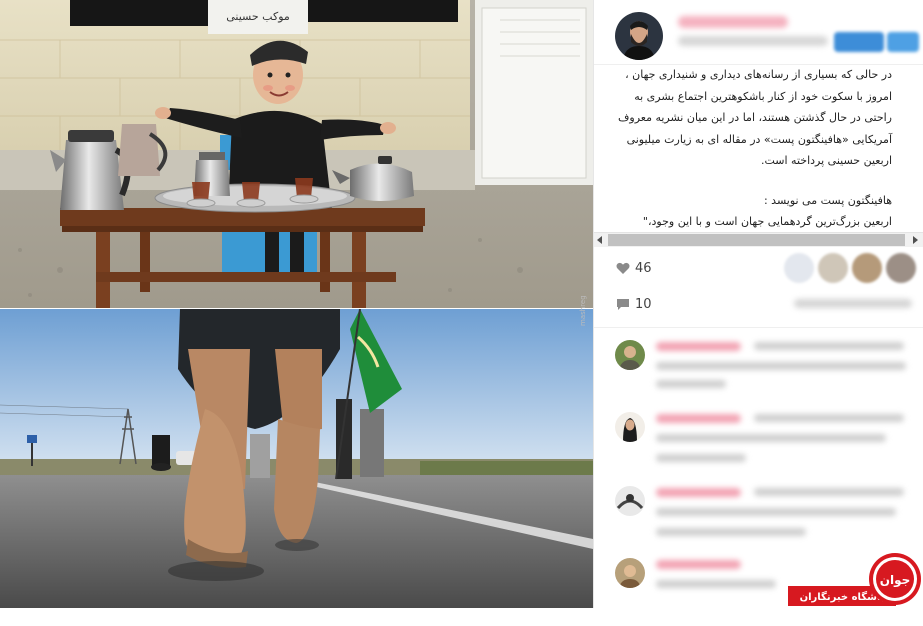  I want to click on author-avatar, so click(639, 36).